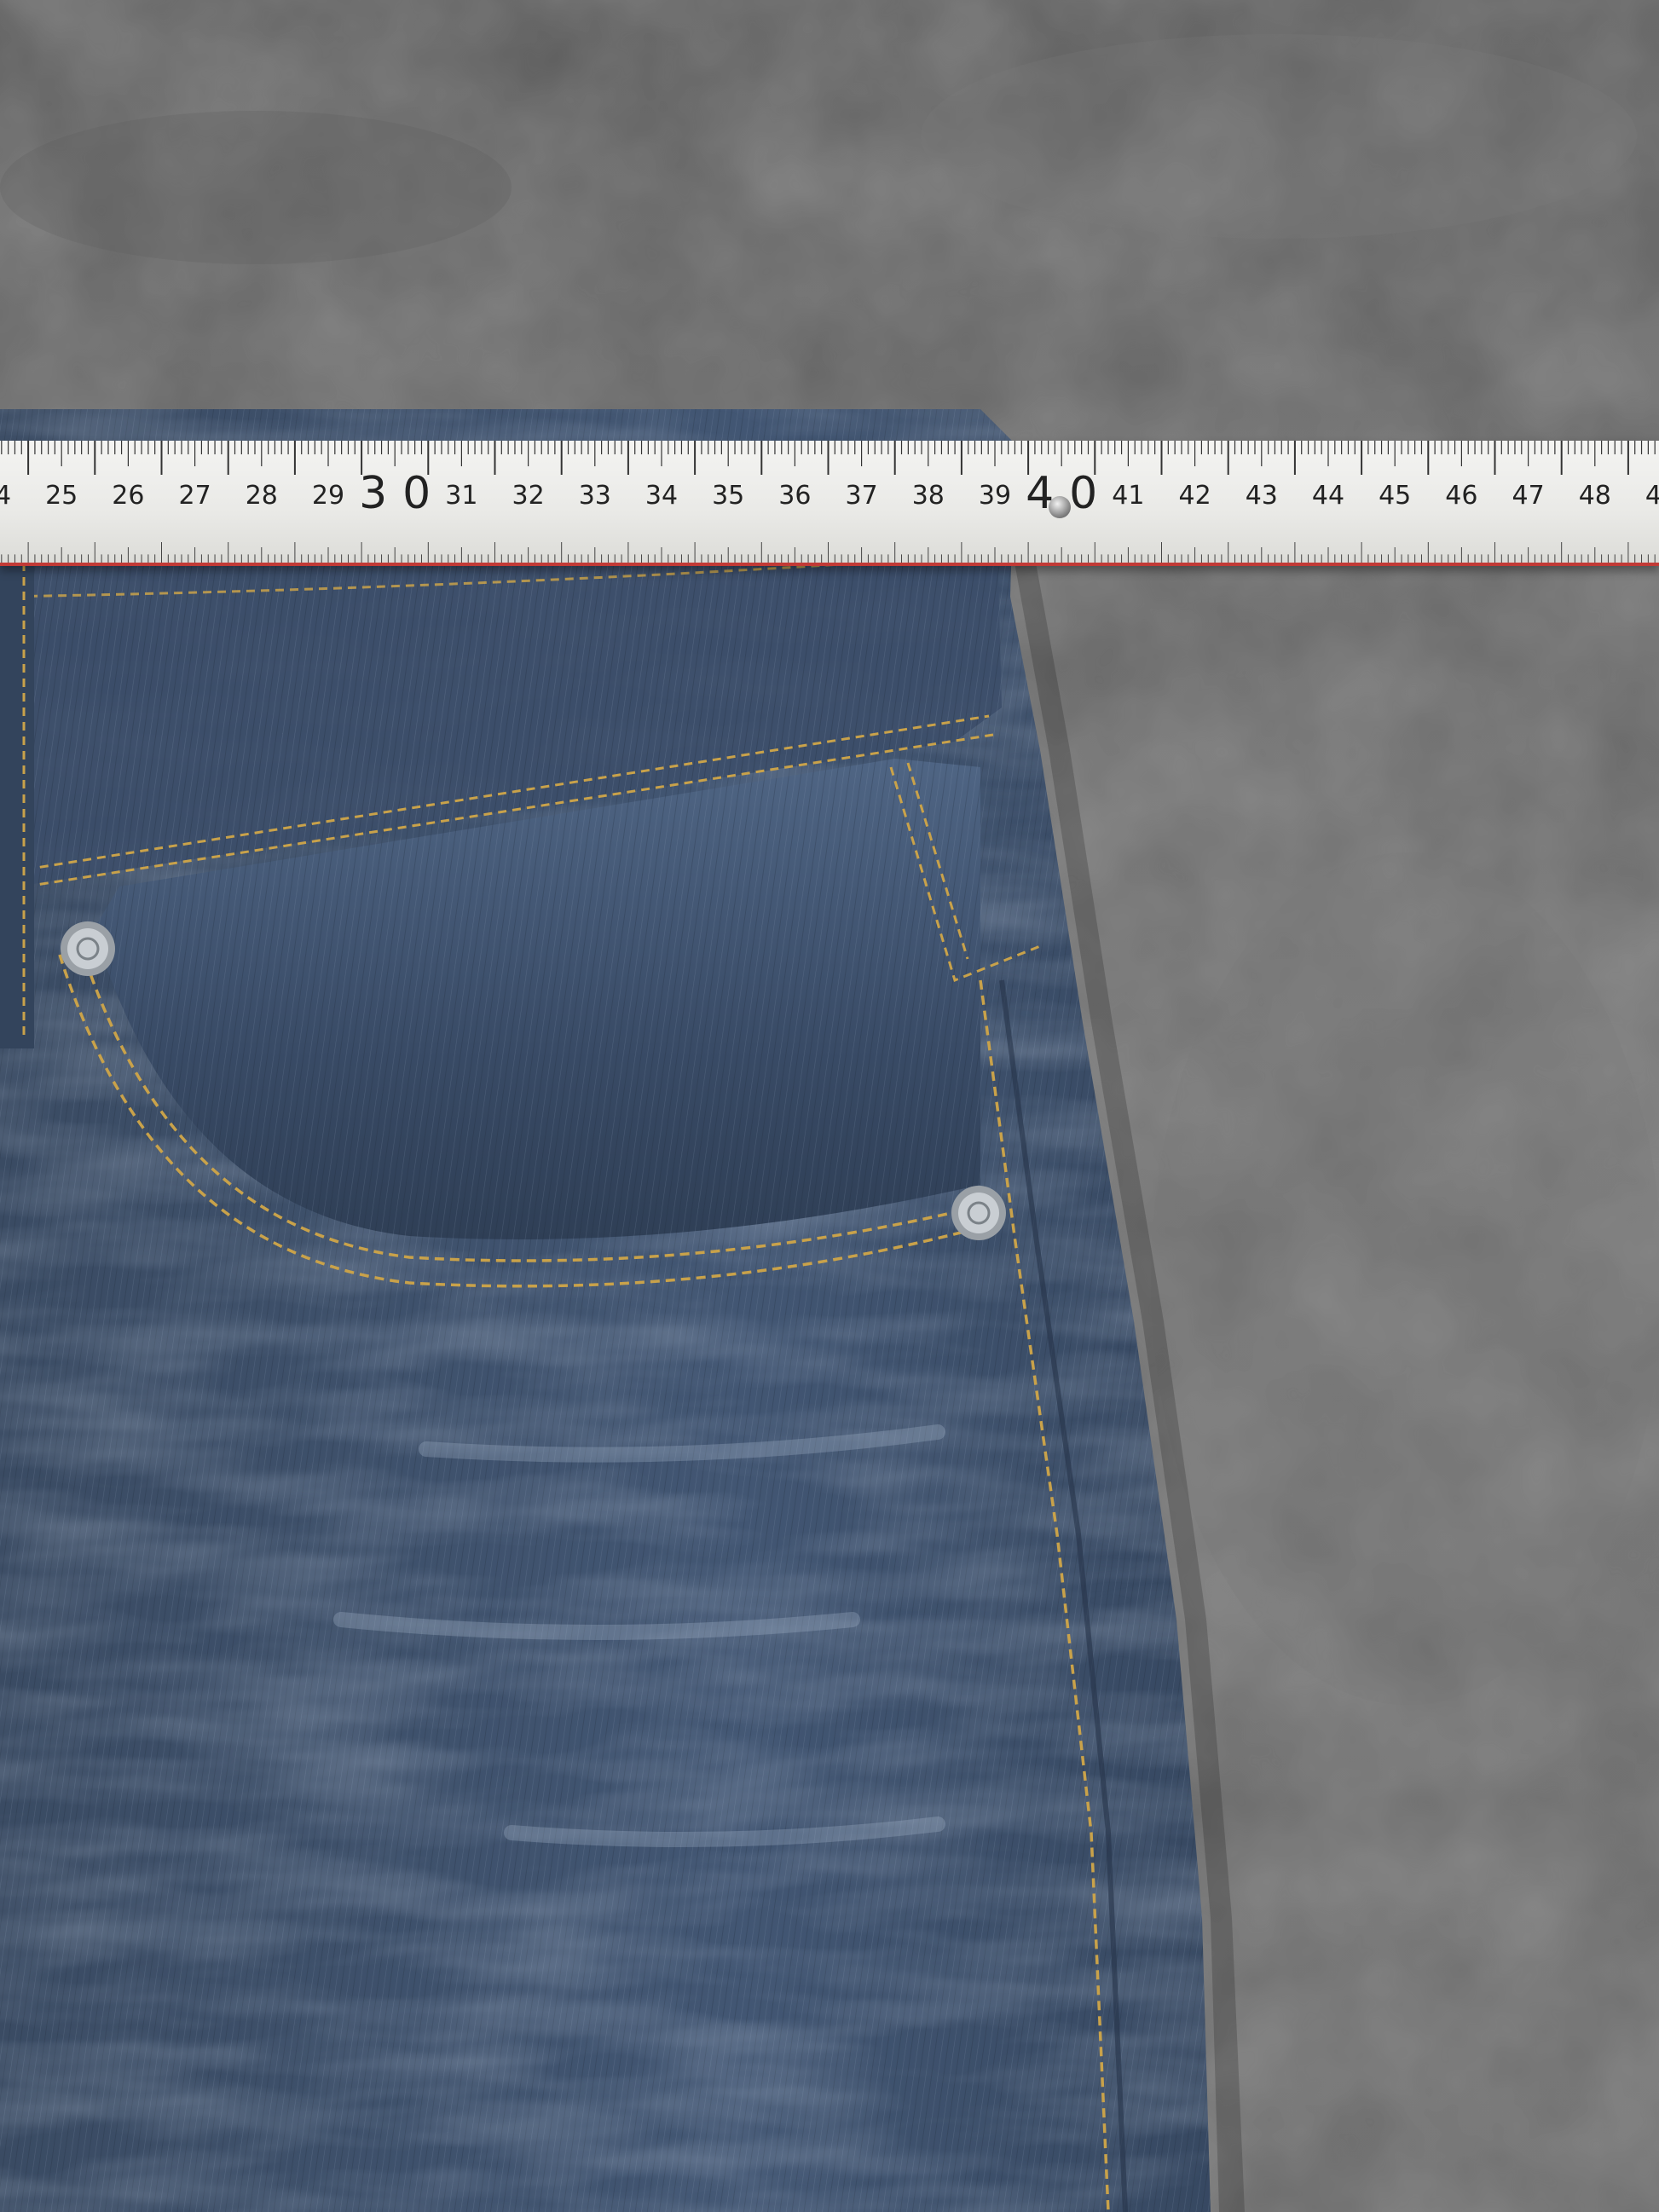  I want to click on ruler-number-47: 47, so click(1529, 496).